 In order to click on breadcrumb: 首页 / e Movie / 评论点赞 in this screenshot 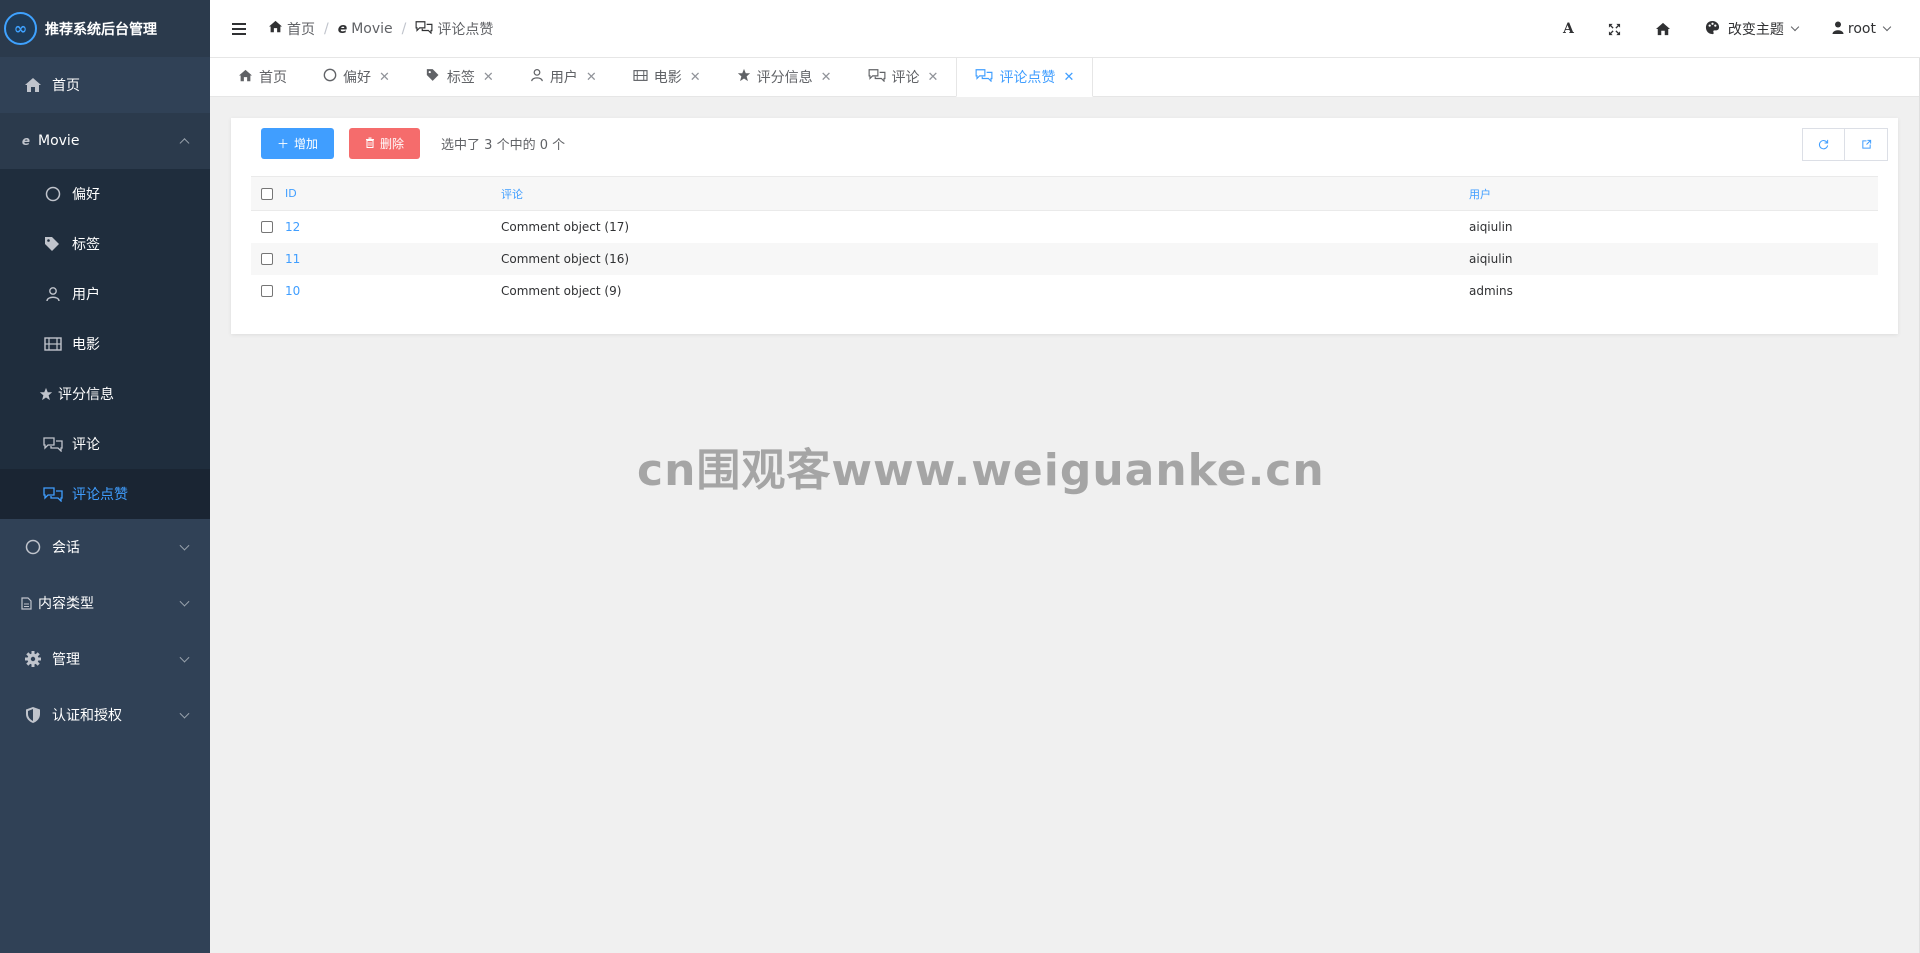, I will do `click(380, 29)`.